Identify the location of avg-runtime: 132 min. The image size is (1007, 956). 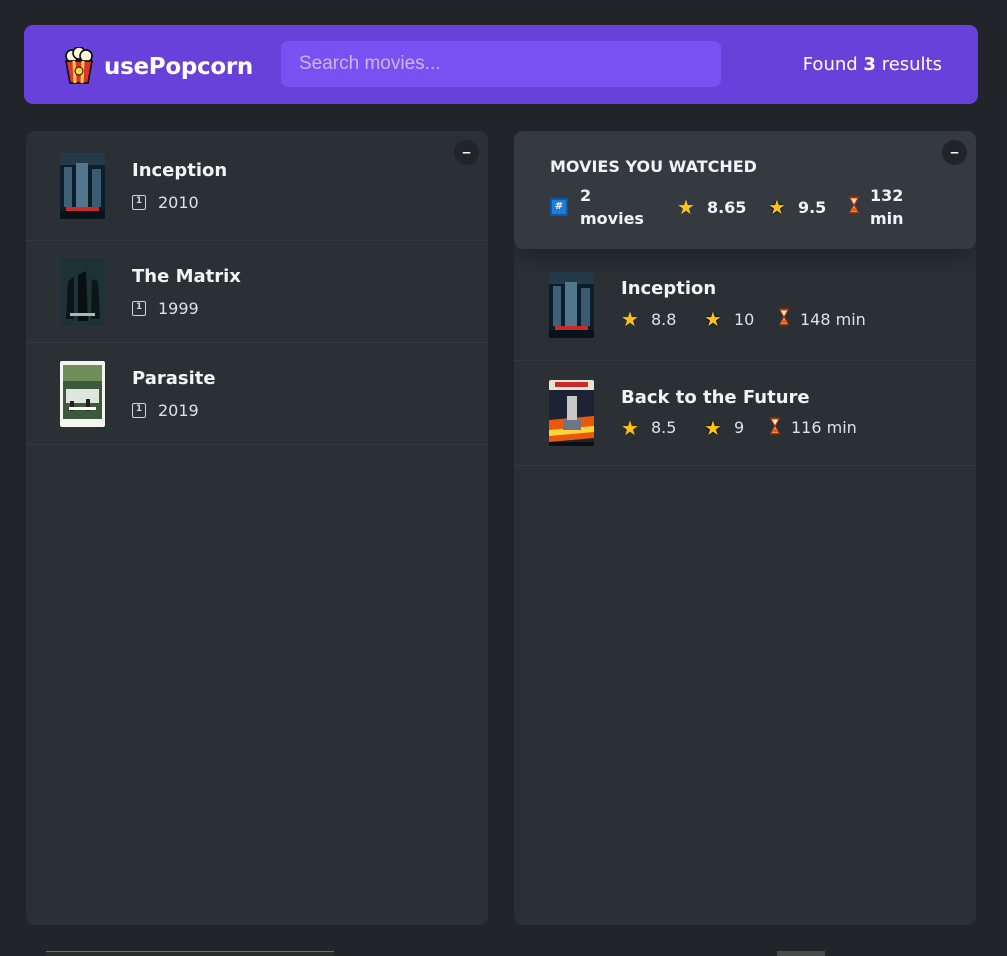
(887, 207).